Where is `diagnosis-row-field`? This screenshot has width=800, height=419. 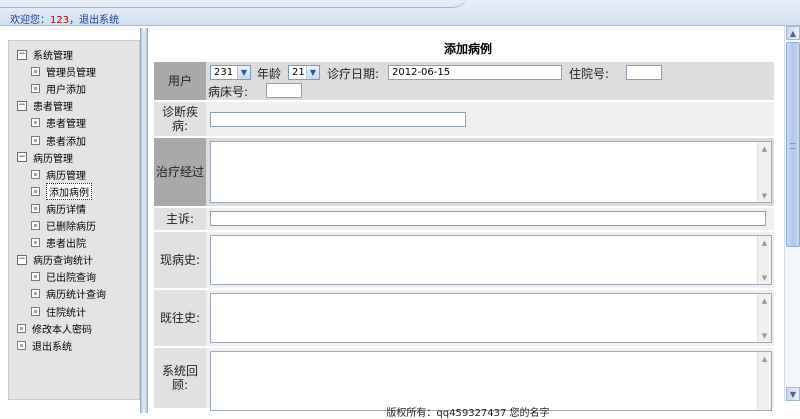
diagnosis-row-field is located at coordinates (490, 119).